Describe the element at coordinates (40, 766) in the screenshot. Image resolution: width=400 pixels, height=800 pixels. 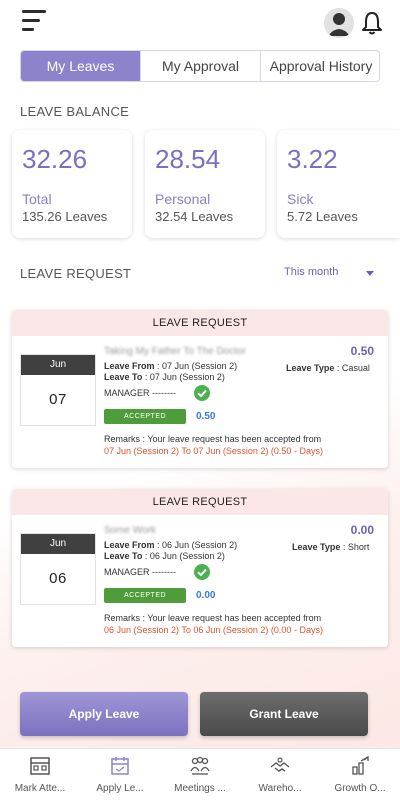
I see `attendance-icon` at that location.